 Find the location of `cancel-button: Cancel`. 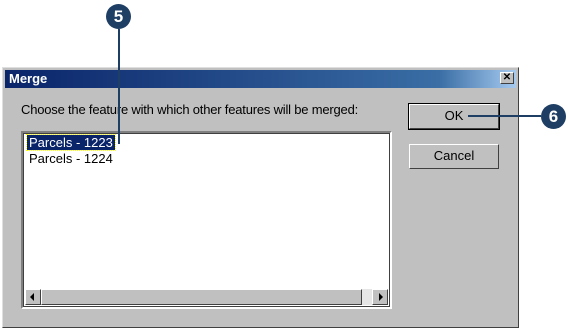

cancel-button: Cancel is located at coordinates (454, 156).